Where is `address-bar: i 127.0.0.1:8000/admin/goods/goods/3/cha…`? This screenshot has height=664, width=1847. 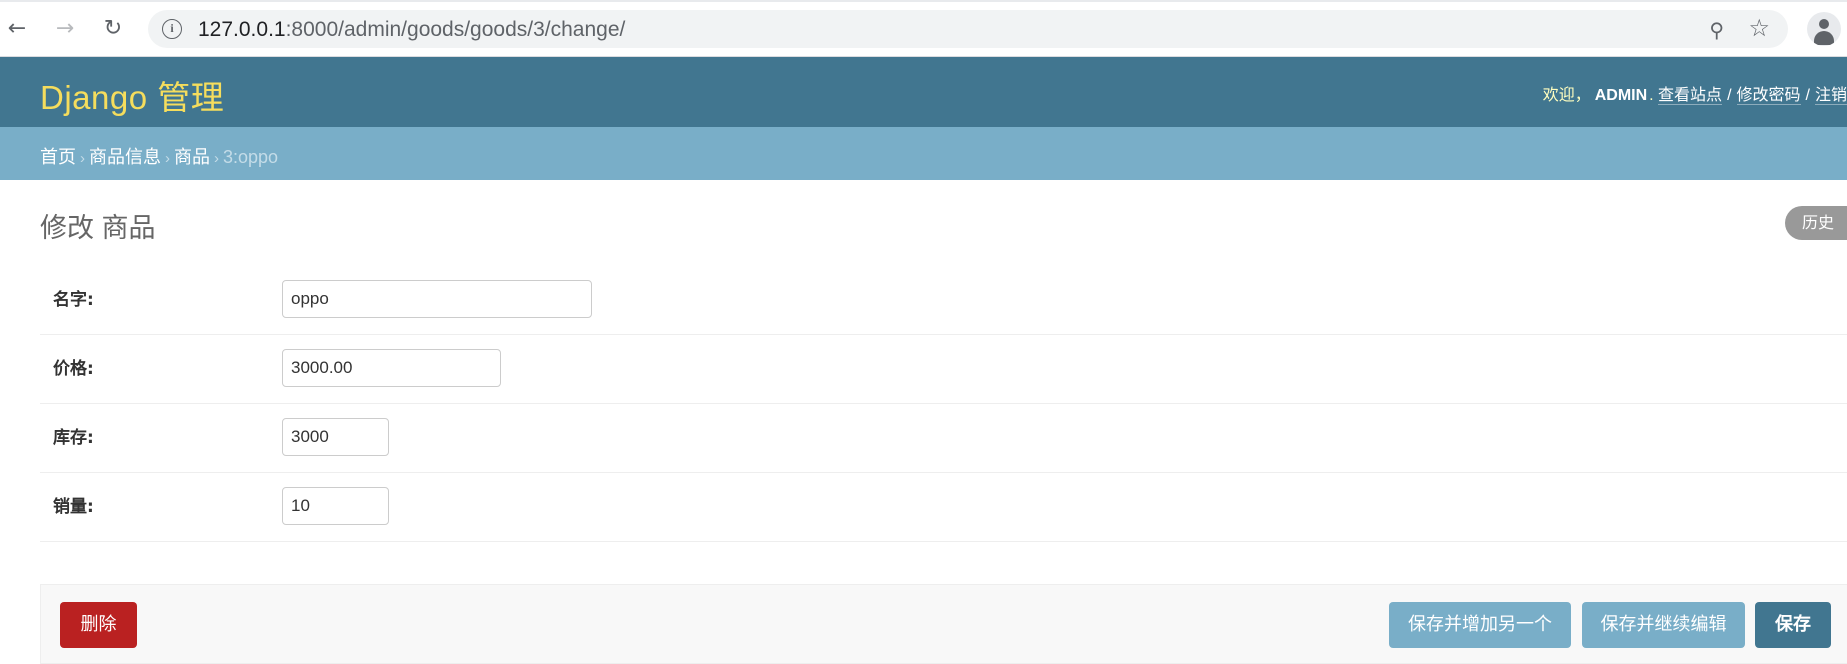
address-bar: i 127.0.0.1:8000/admin/goods/goods/3/cha… is located at coordinates (968, 29).